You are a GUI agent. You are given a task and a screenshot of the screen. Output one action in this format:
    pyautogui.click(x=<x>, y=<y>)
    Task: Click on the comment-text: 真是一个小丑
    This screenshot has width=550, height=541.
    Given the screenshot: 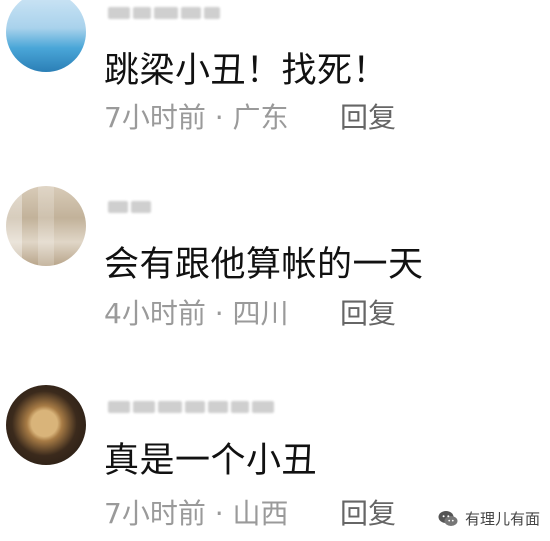 What is the action you would take?
    pyautogui.click(x=211, y=461)
    